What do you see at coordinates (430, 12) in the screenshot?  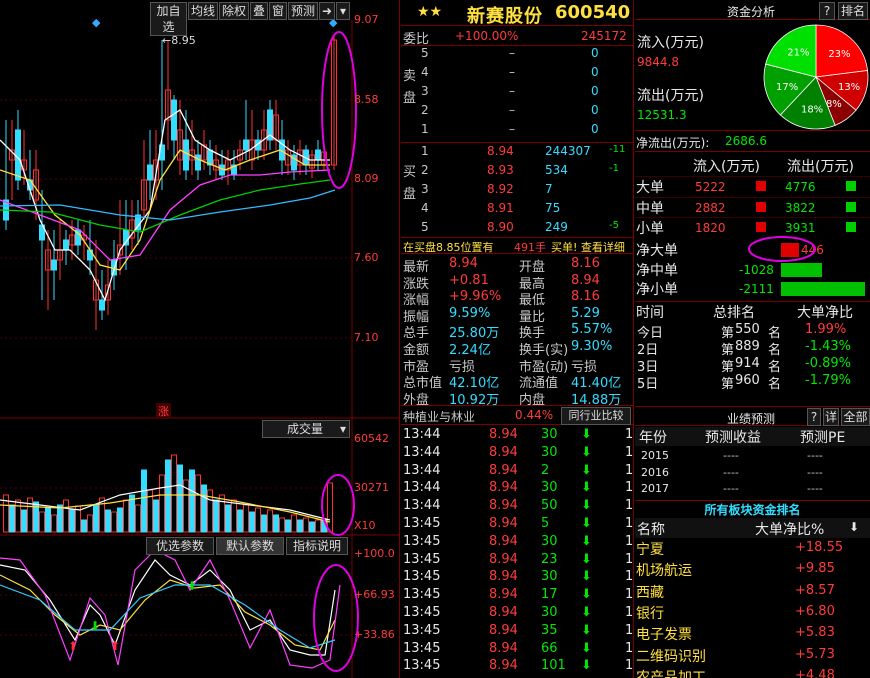 I see `star-rating: ★★` at bounding box center [430, 12].